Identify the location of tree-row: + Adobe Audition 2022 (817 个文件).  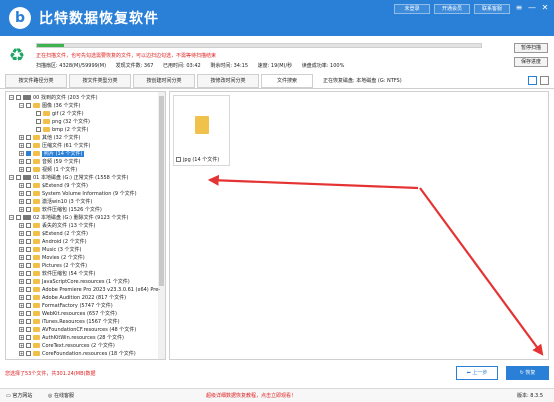
(72, 298).